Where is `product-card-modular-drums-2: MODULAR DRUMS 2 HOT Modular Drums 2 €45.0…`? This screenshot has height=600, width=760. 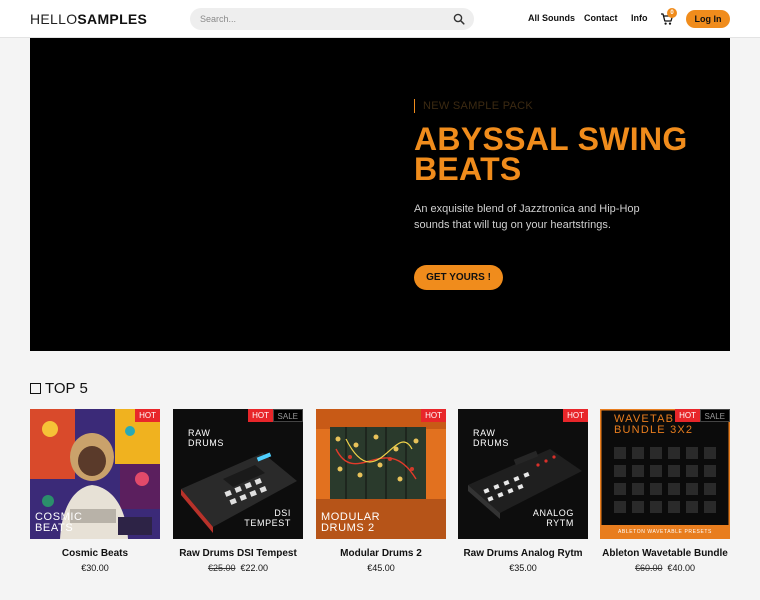
product-card-modular-drums-2: MODULAR DRUMS 2 HOT Modular Drums 2 €45.0… is located at coordinates (381, 491).